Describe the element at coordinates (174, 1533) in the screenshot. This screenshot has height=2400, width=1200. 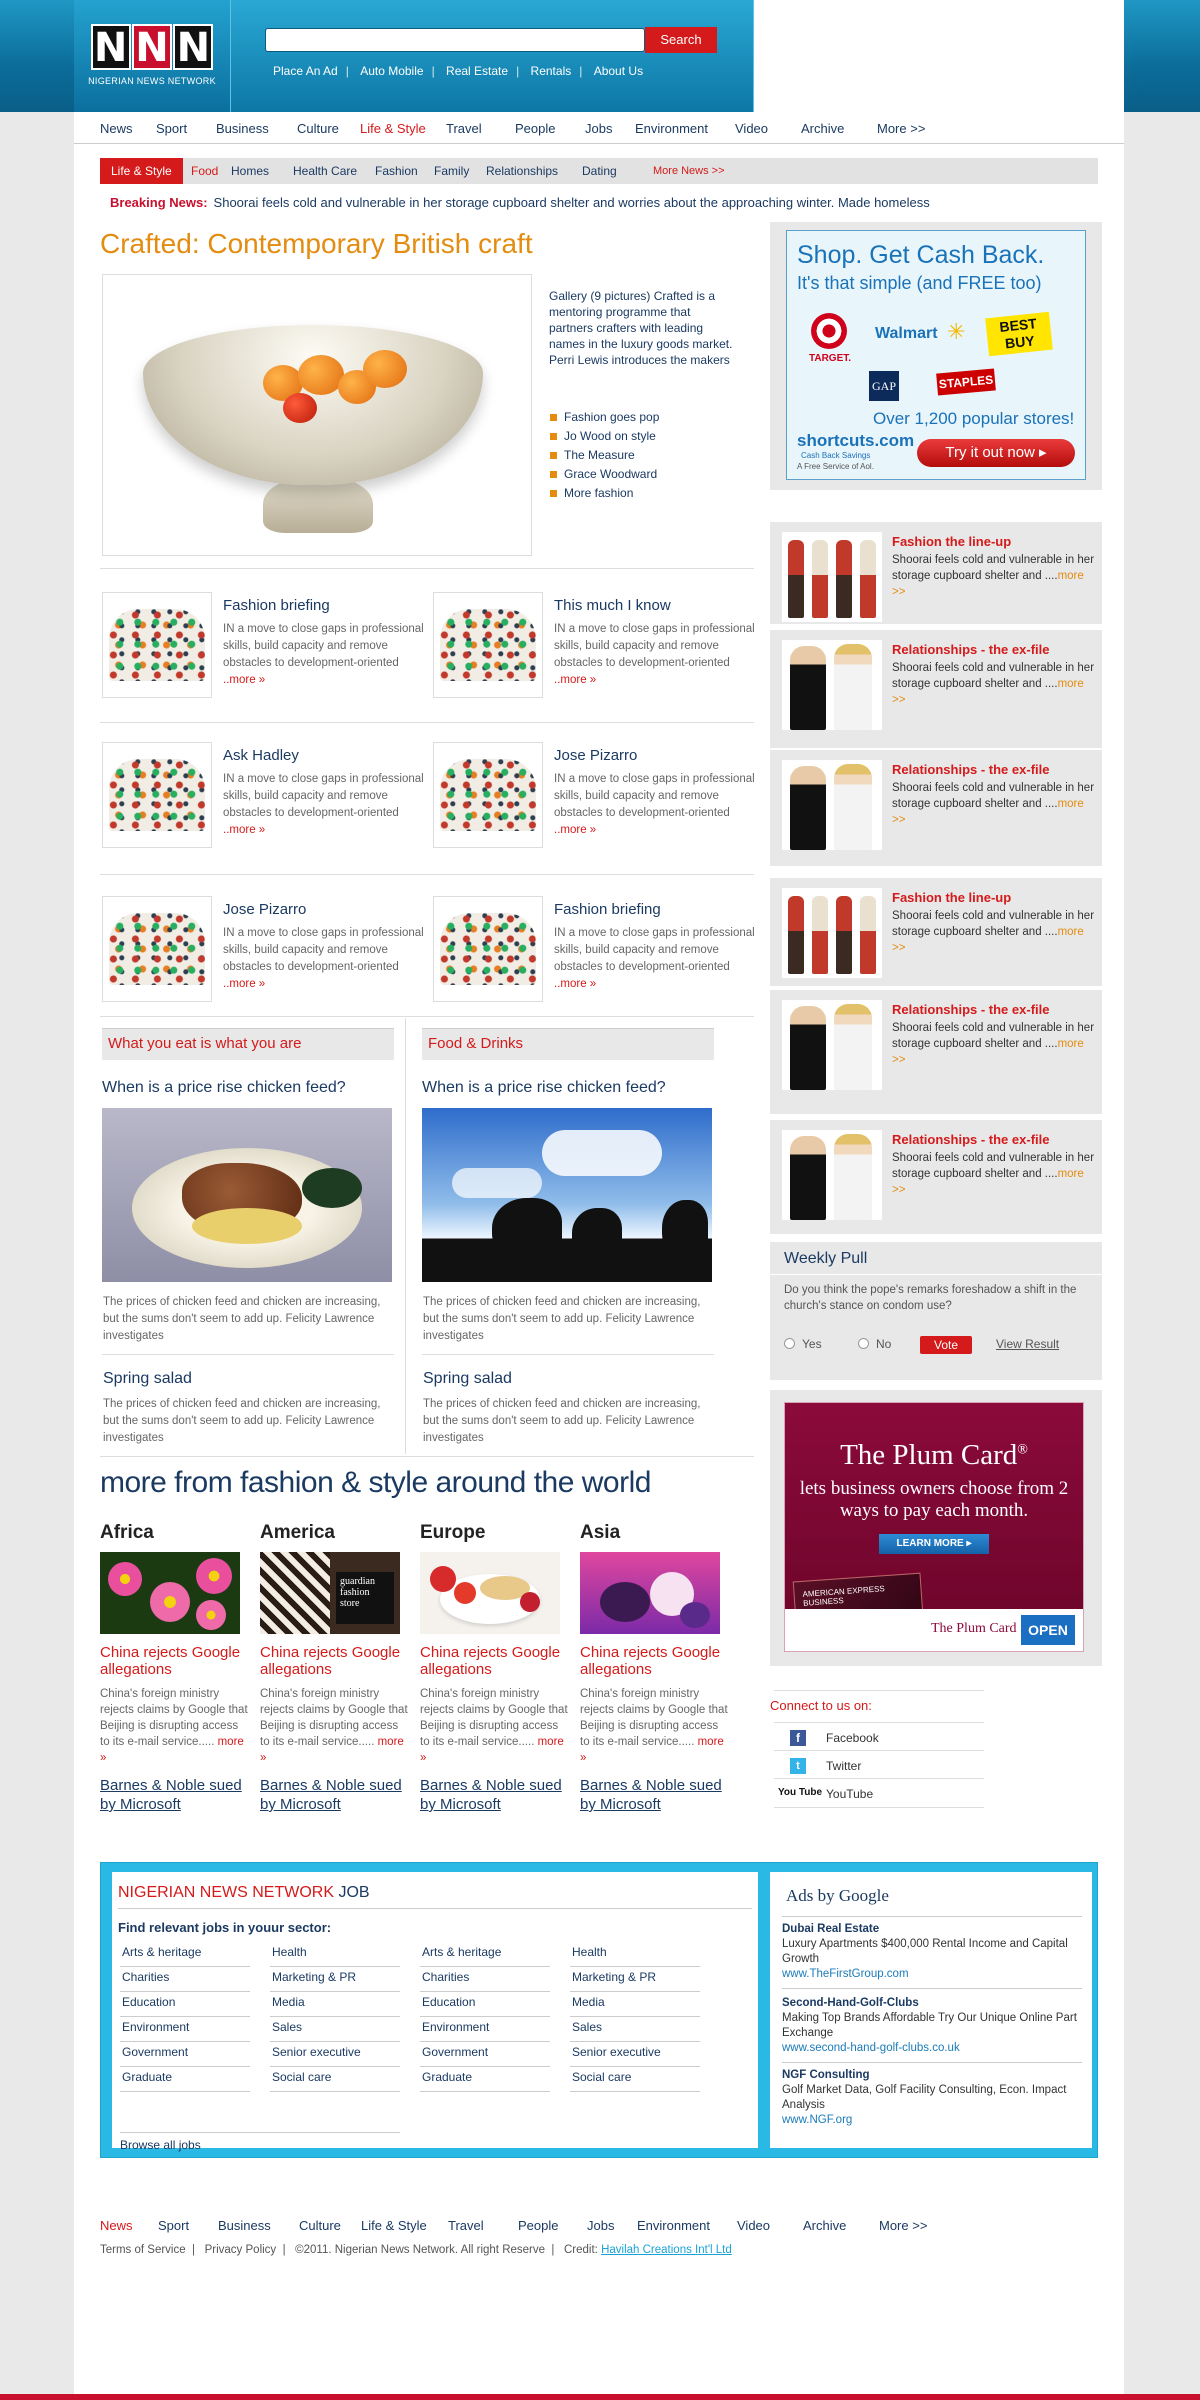
I see `region-name: Africa` at that location.